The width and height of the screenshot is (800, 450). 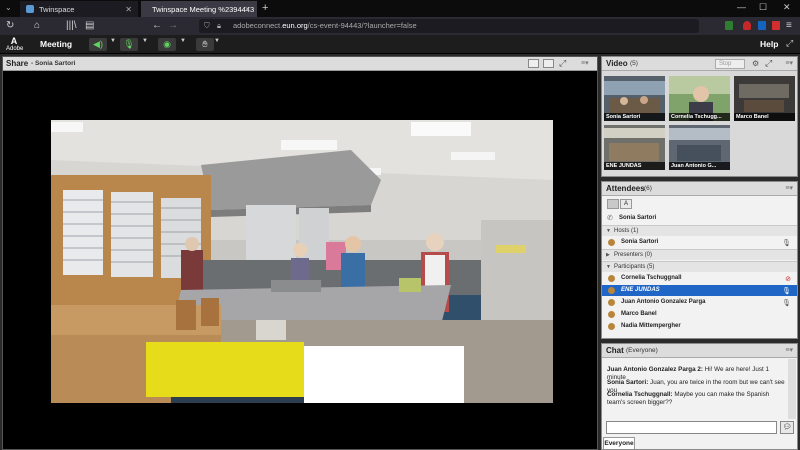 What do you see at coordinates (207, 26) in the screenshot?
I see `shield-icon: ⛉` at bounding box center [207, 26].